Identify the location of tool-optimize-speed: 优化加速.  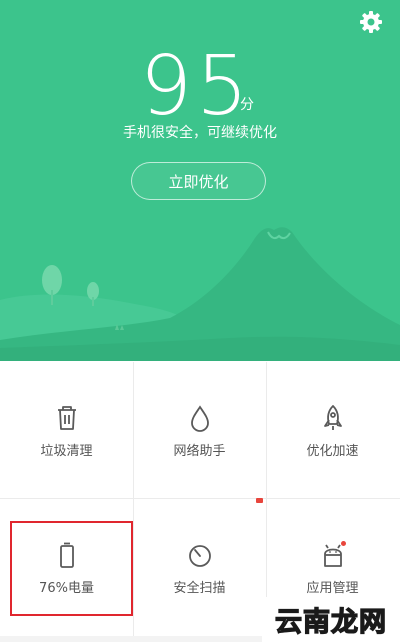
(332, 430).